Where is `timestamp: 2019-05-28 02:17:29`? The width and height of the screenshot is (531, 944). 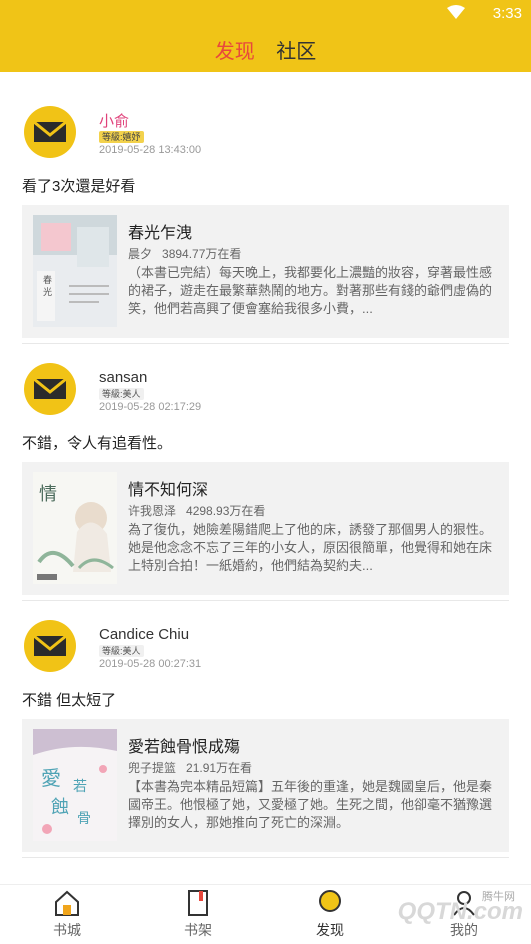
timestamp: 2019-05-28 02:17:29 is located at coordinates (150, 407).